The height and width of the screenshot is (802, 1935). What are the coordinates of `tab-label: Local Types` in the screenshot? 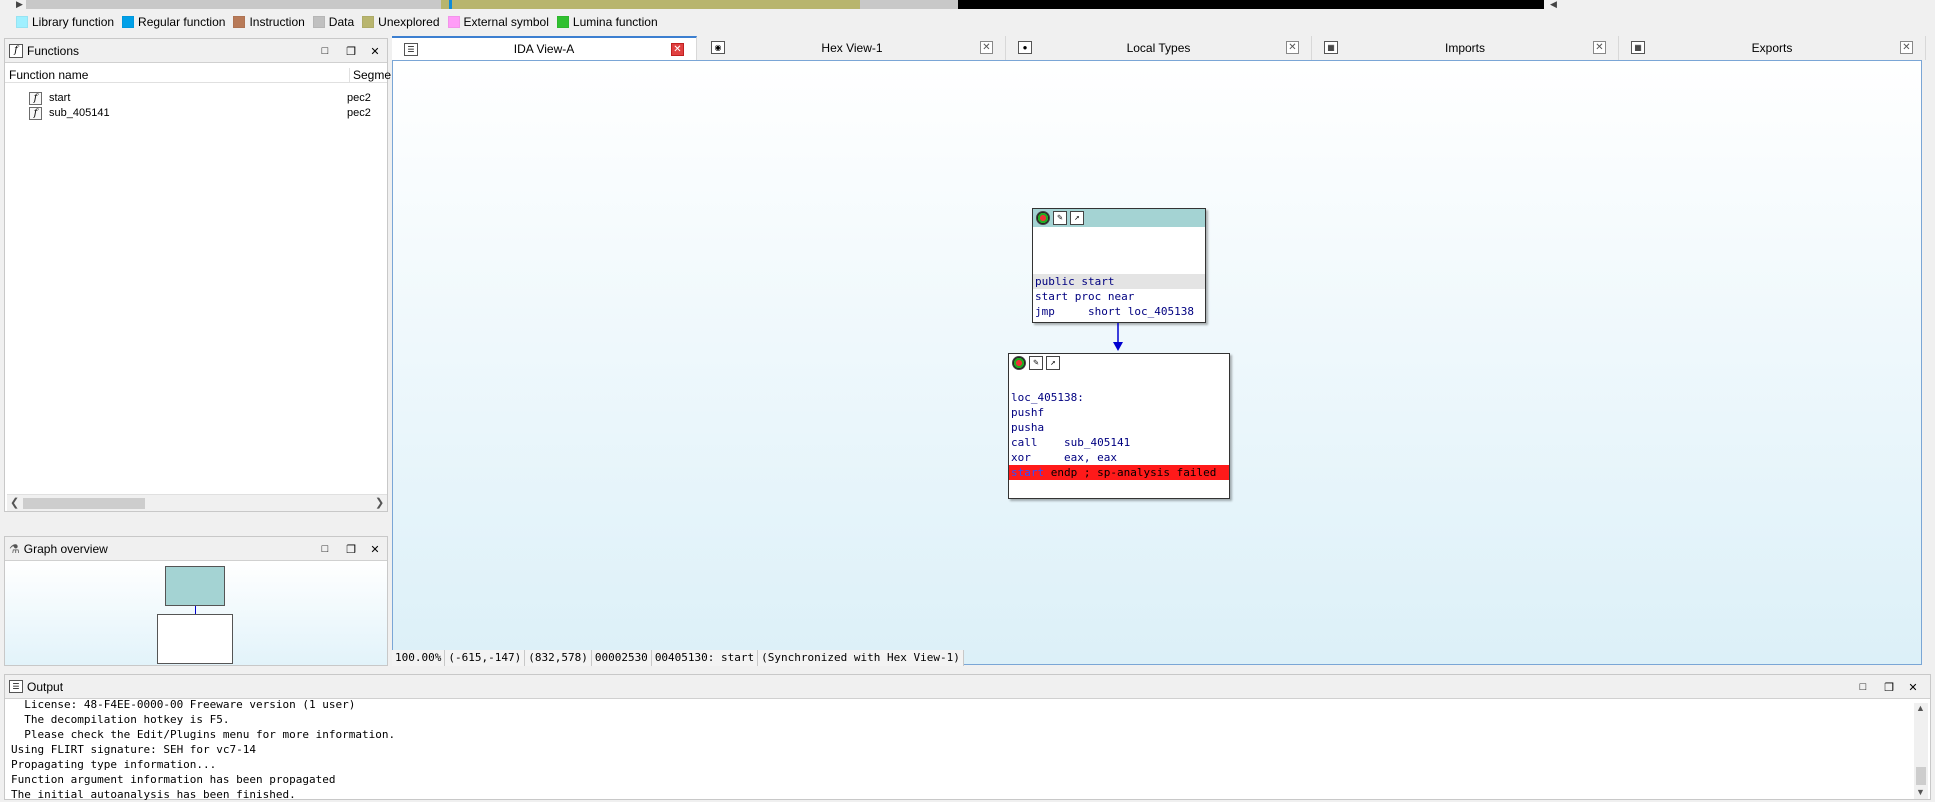 It's located at (1158, 48).